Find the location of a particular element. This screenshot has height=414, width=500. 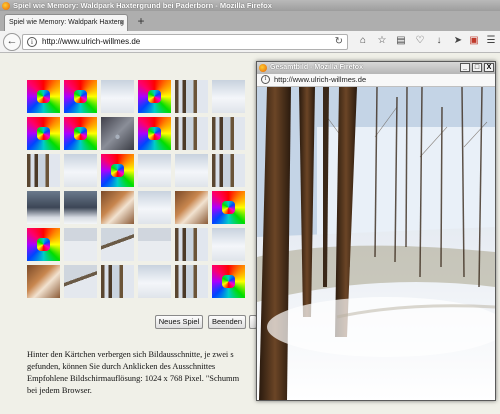

tab-label: Spiel wie Memory: Waldpark Haxterg is located at coordinates (66, 22).